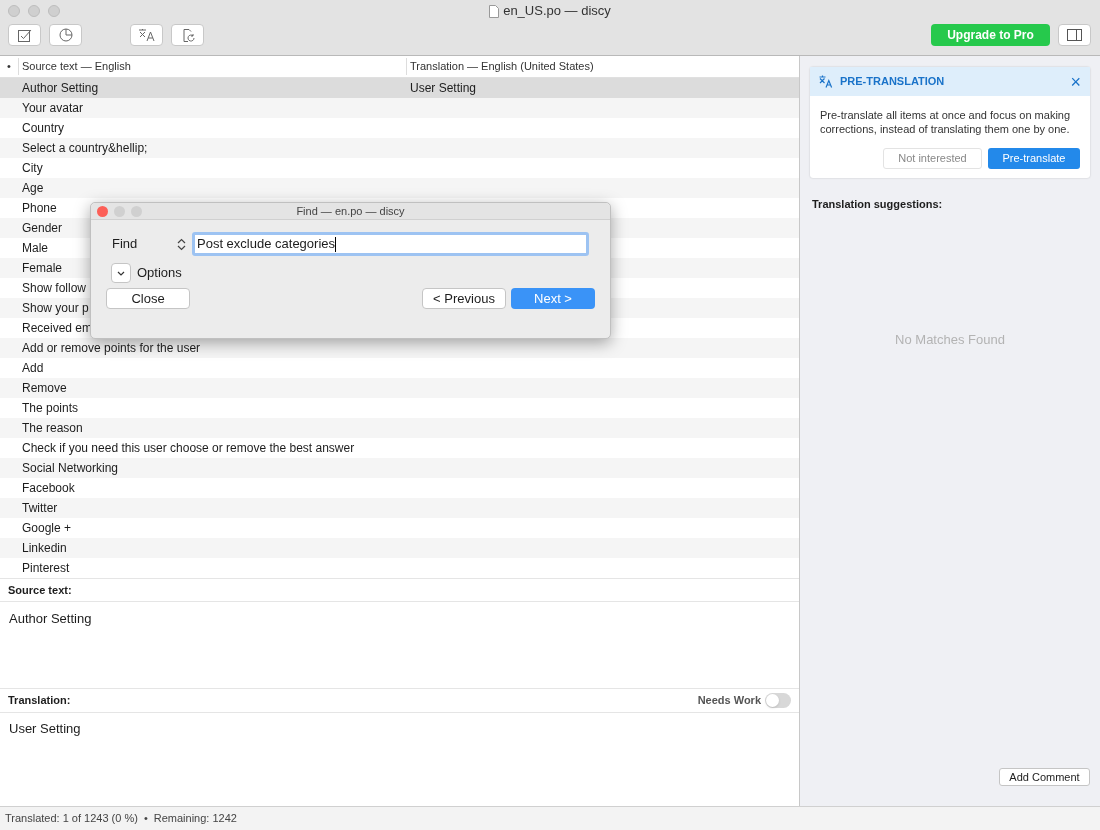 This screenshot has height=830, width=1100. What do you see at coordinates (399, 548) in the screenshot?
I see `table-row: Linkedin` at bounding box center [399, 548].